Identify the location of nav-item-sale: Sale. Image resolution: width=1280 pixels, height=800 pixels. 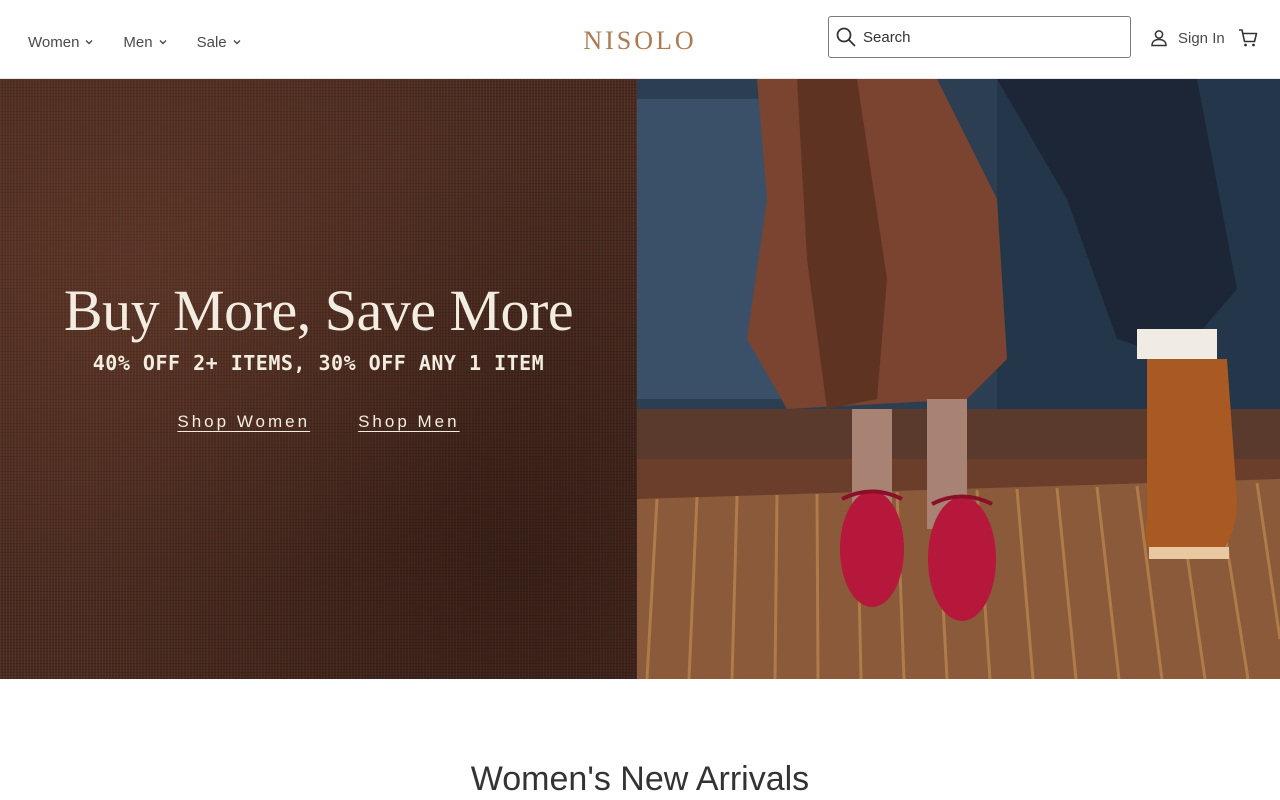
(219, 42).